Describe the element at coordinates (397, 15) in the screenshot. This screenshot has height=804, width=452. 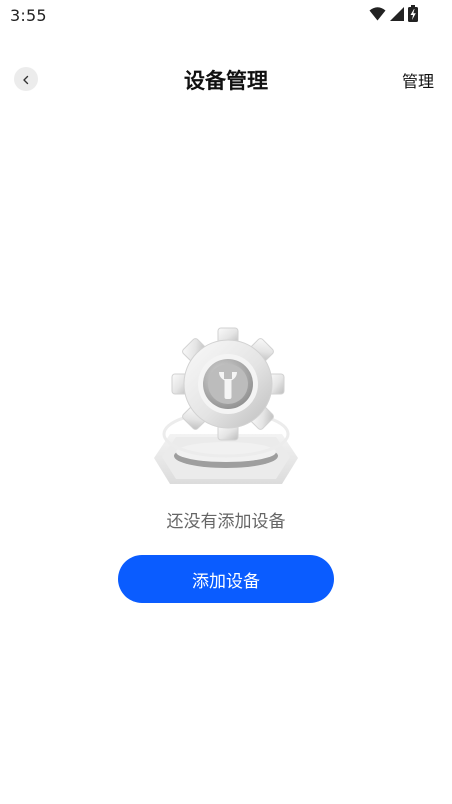
I see `cell-signal-icon` at that location.